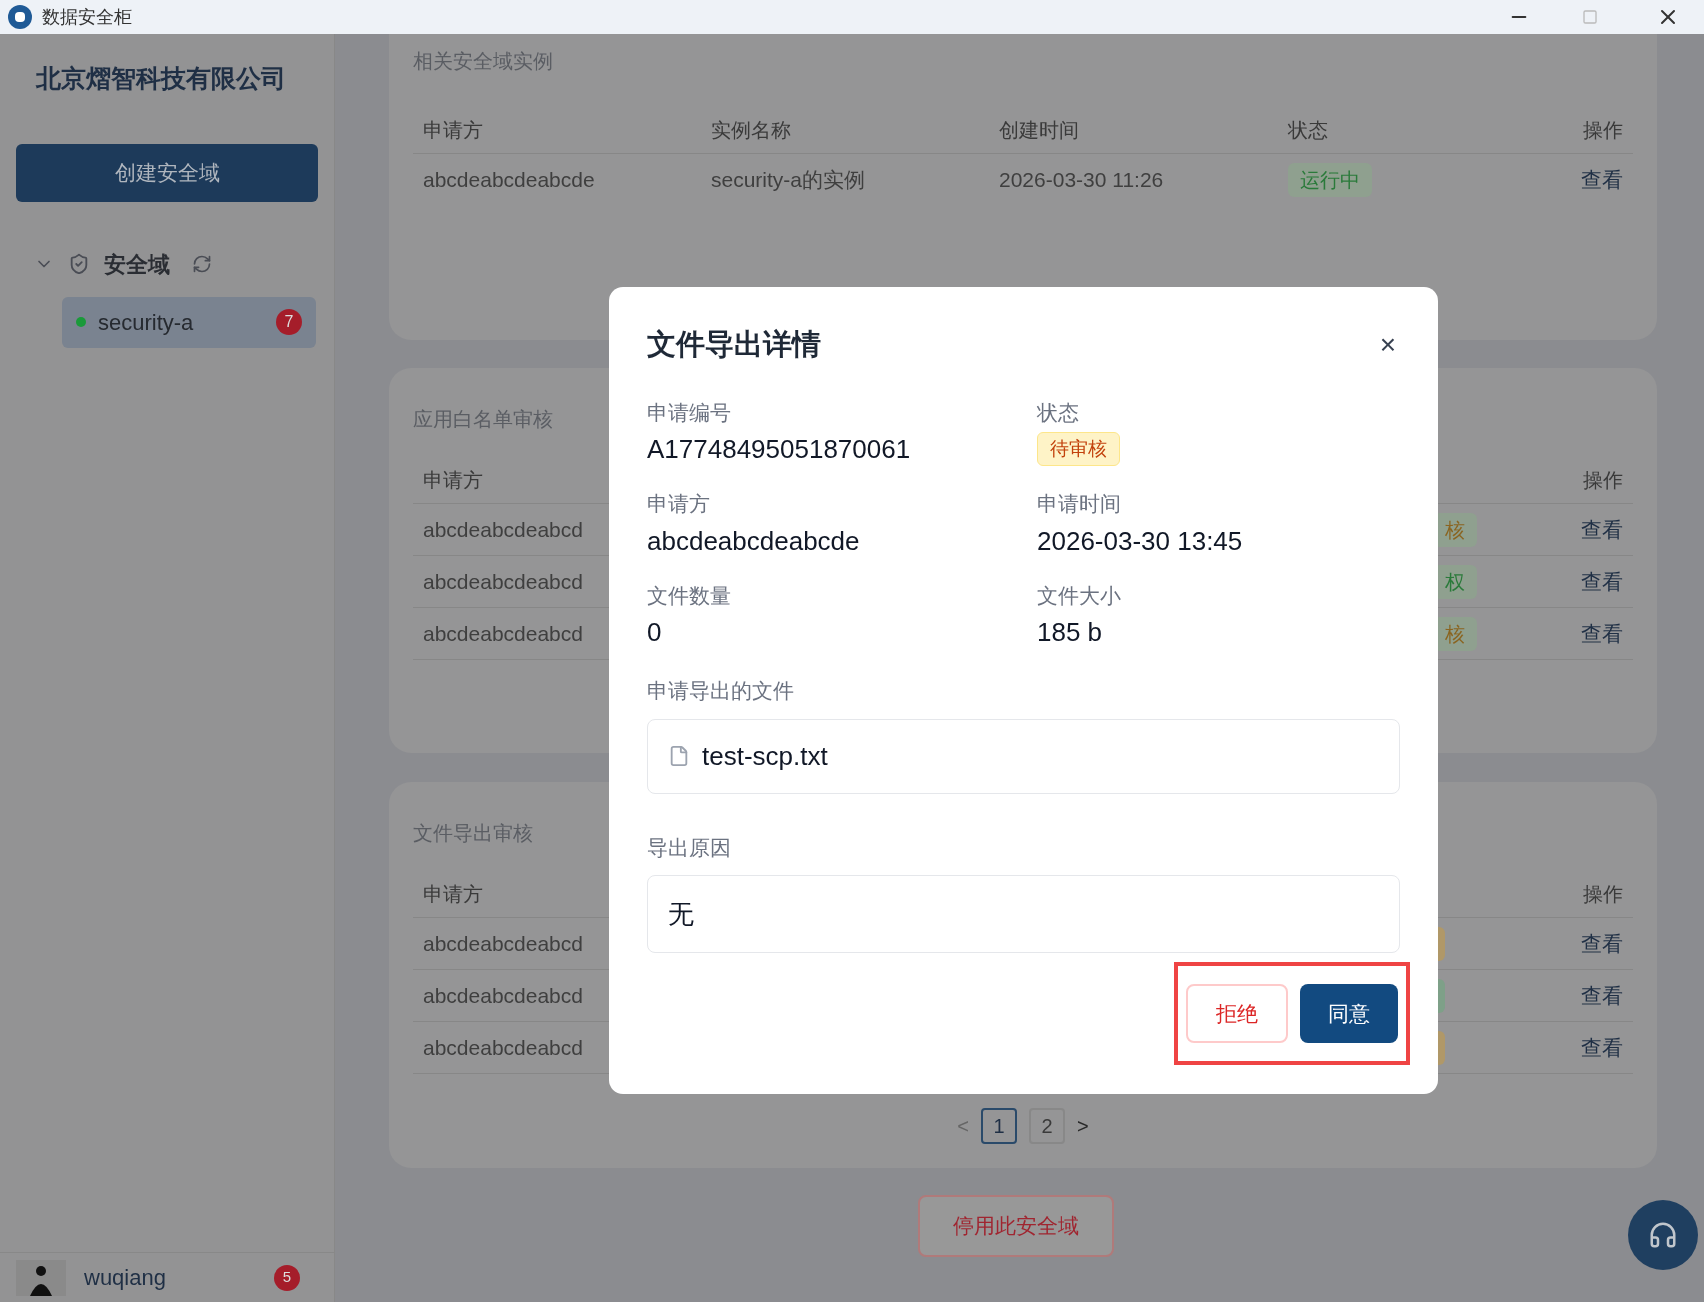  Describe the element at coordinates (289, 322) in the screenshot. I see `count-badge: 7` at that location.